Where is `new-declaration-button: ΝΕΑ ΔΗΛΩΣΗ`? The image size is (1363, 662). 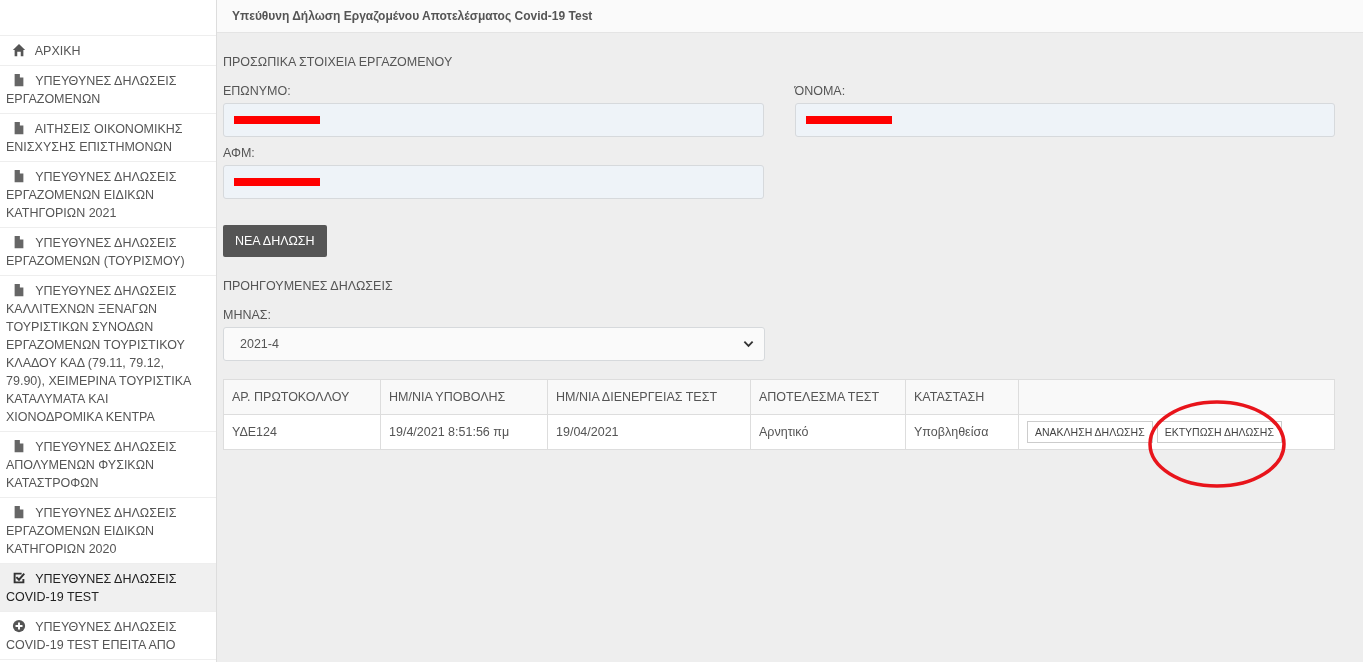
new-declaration-button: ΝΕΑ ΔΗΛΩΣΗ is located at coordinates (275, 241).